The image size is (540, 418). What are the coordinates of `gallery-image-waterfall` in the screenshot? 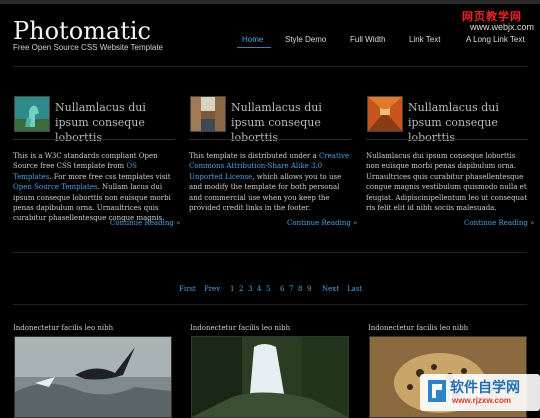 It's located at (270, 377).